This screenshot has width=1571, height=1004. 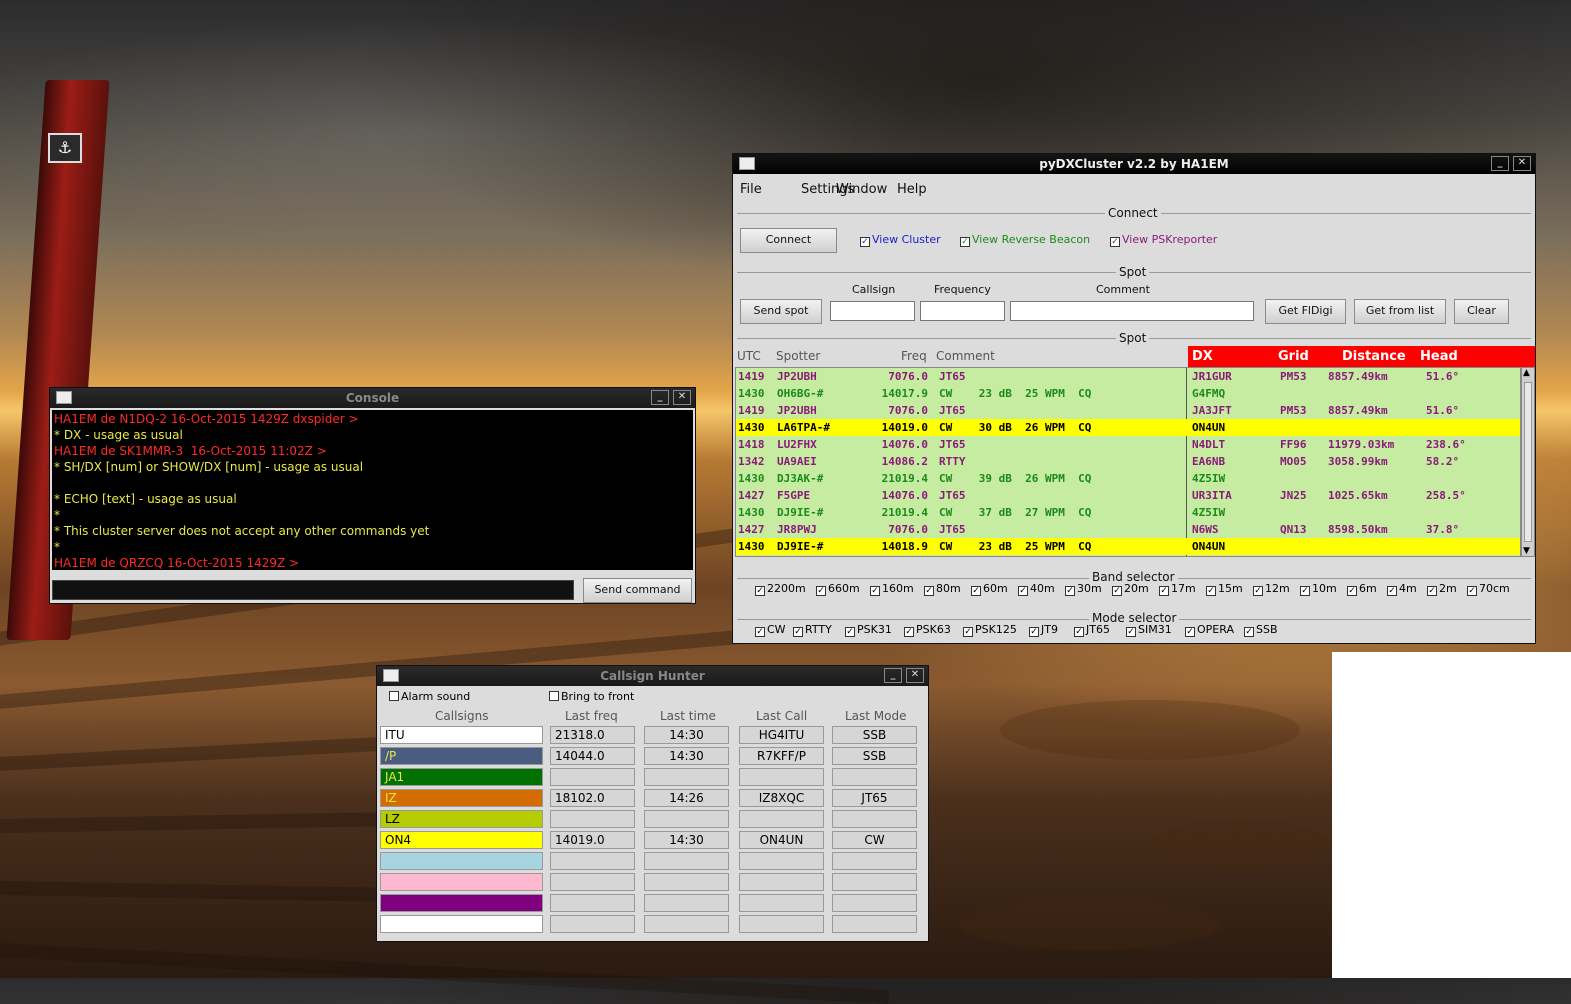 What do you see at coordinates (812, 630) in the screenshot?
I see `mode-checkbox-RTTY: ✓ RTTY` at bounding box center [812, 630].